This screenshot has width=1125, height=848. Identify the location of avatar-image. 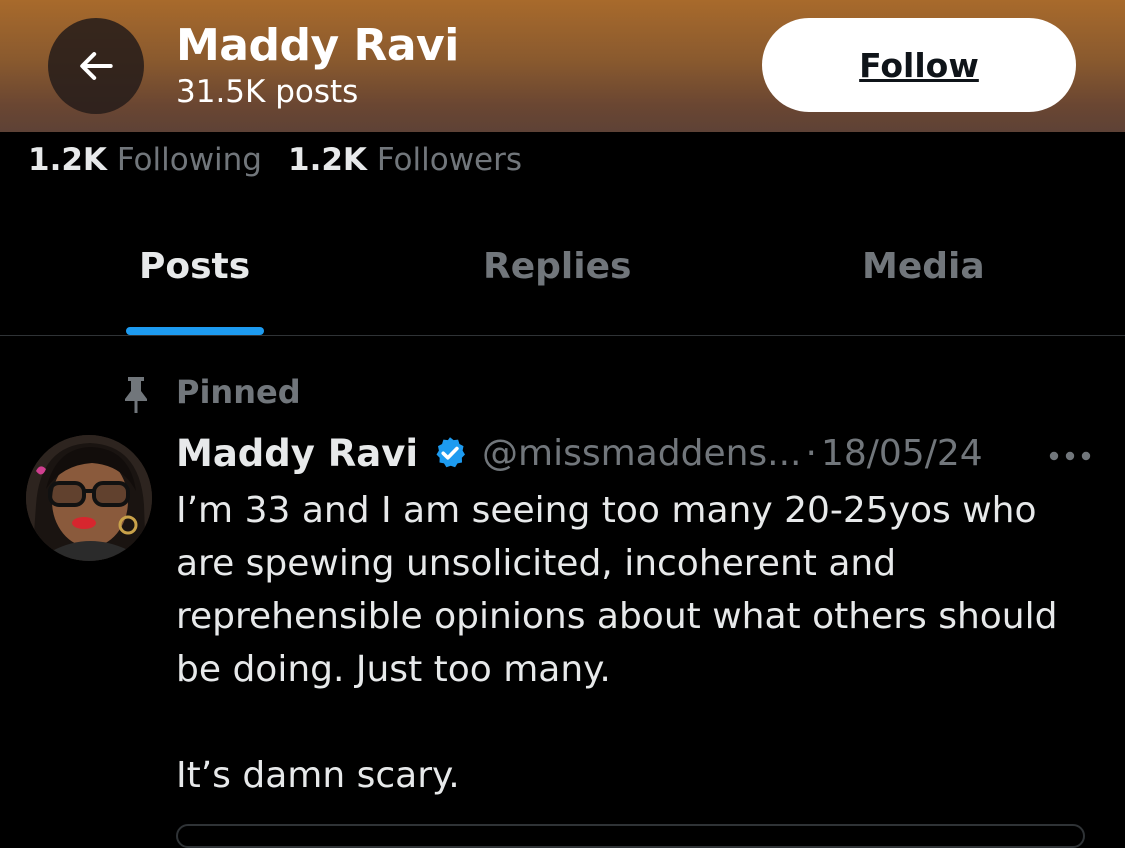
(89, 498).